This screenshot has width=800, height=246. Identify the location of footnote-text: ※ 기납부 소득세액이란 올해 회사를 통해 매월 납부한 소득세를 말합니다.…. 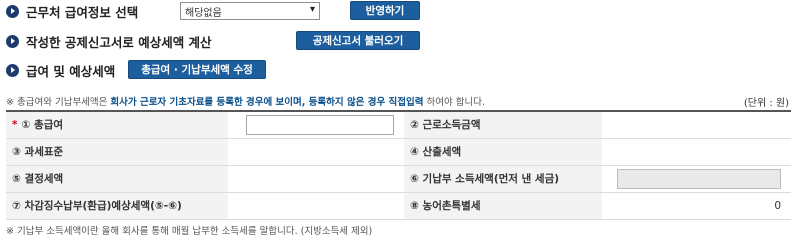
(189, 231).